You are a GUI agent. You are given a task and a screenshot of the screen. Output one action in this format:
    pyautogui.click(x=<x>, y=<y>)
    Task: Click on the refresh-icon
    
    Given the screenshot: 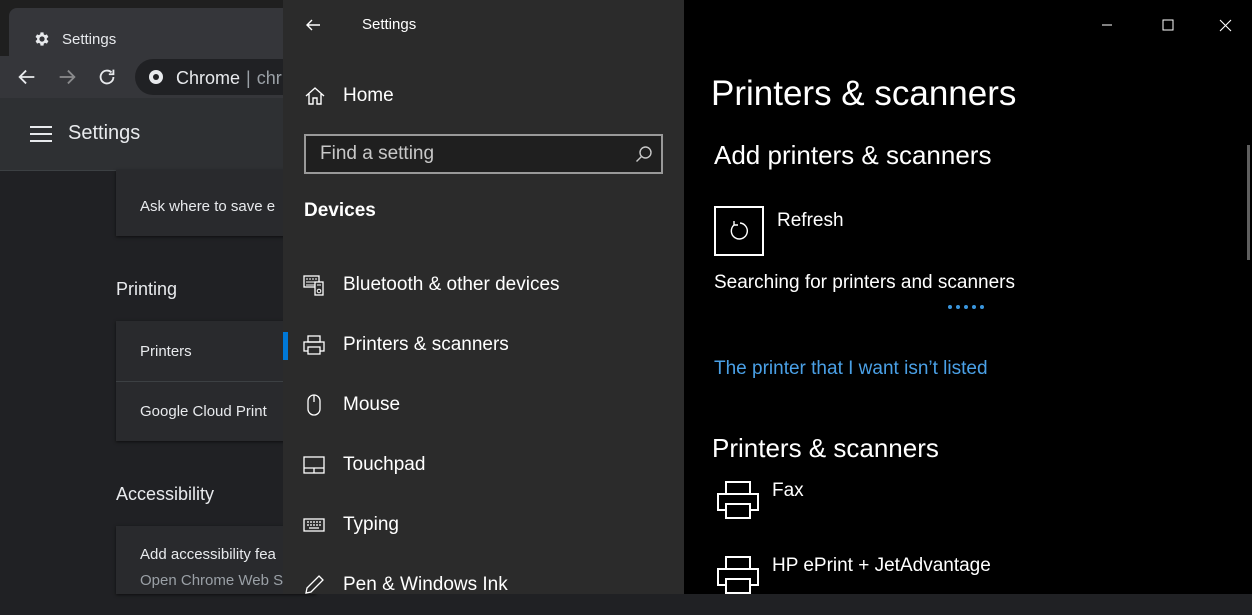 What is the action you would take?
    pyautogui.click(x=739, y=231)
    